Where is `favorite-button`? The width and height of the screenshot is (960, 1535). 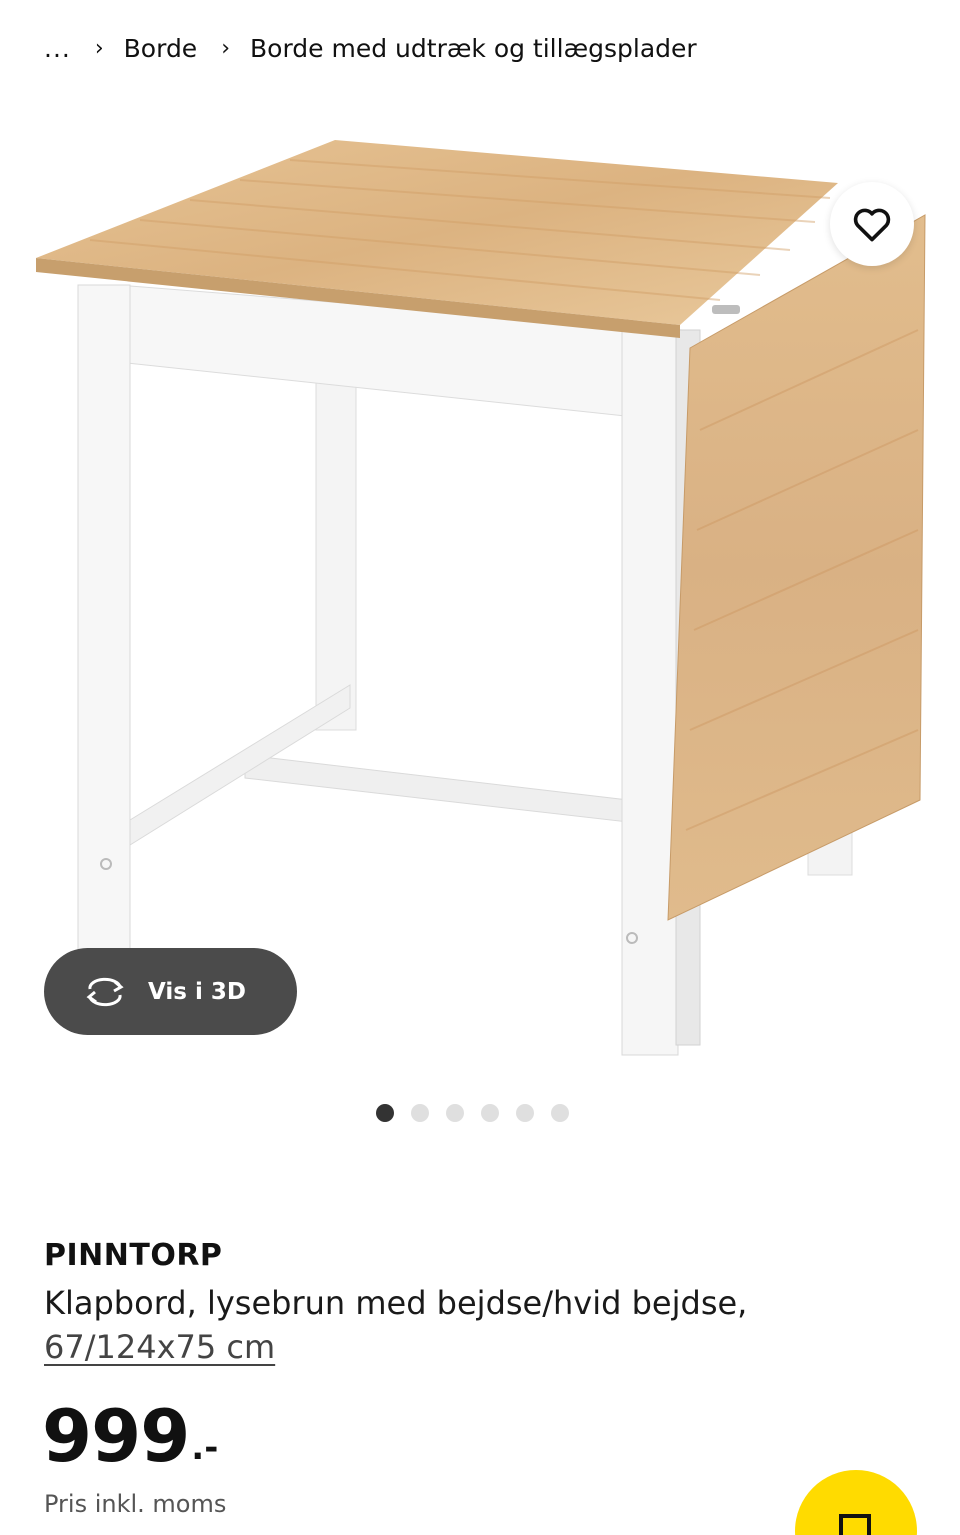 favorite-button is located at coordinates (872, 224).